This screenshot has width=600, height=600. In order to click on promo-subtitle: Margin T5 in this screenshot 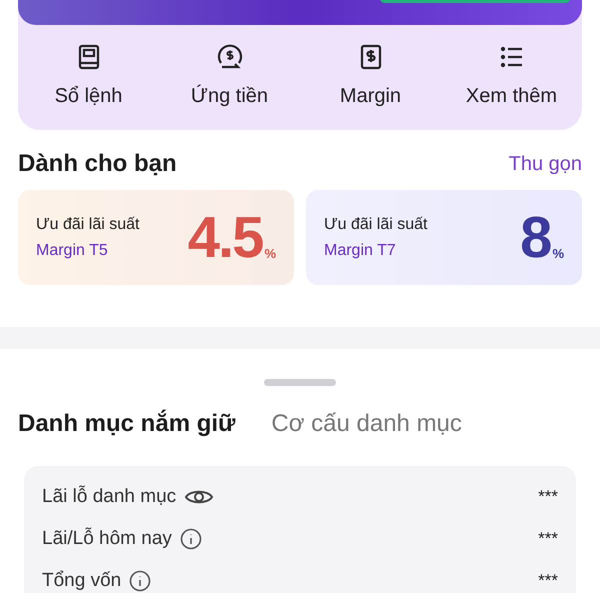, I will do `click(72, 251)`.